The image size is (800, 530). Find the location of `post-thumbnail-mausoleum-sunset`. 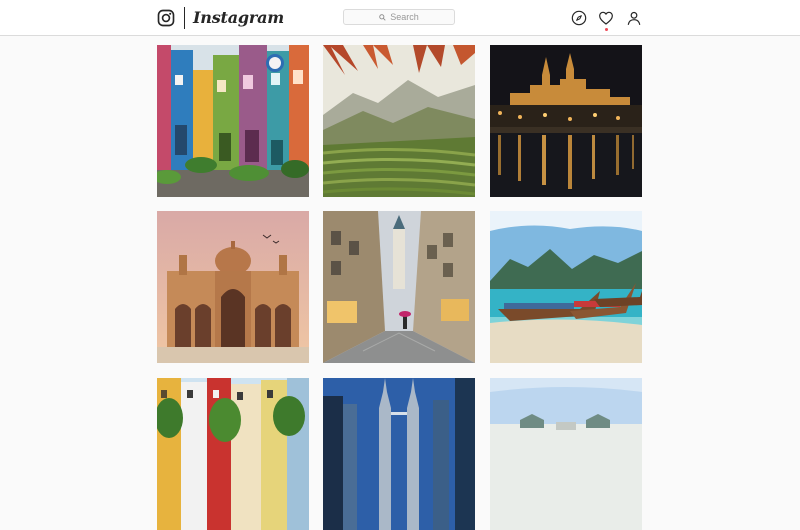

post-thumbnail-mausoleum-sunset is located at coordinates (233, 287).